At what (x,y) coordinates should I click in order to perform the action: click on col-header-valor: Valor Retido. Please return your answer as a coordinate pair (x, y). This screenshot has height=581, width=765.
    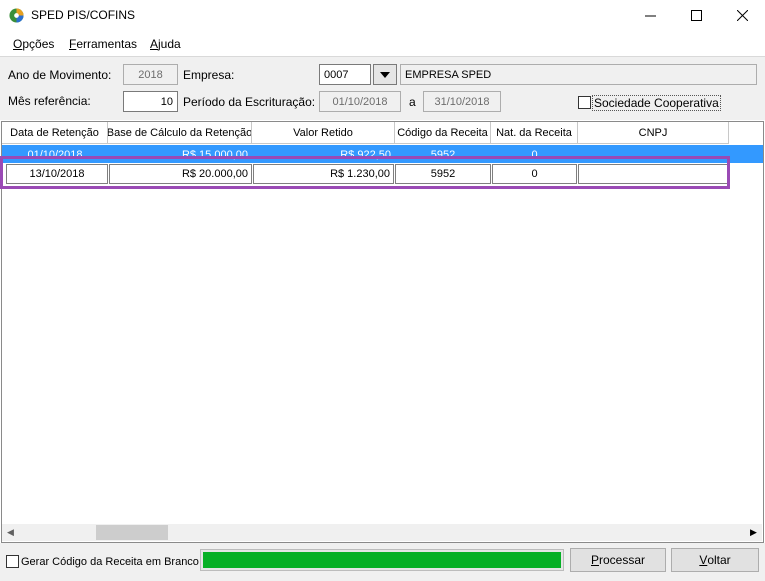
    Looking at the image, I should click on (323, 133).